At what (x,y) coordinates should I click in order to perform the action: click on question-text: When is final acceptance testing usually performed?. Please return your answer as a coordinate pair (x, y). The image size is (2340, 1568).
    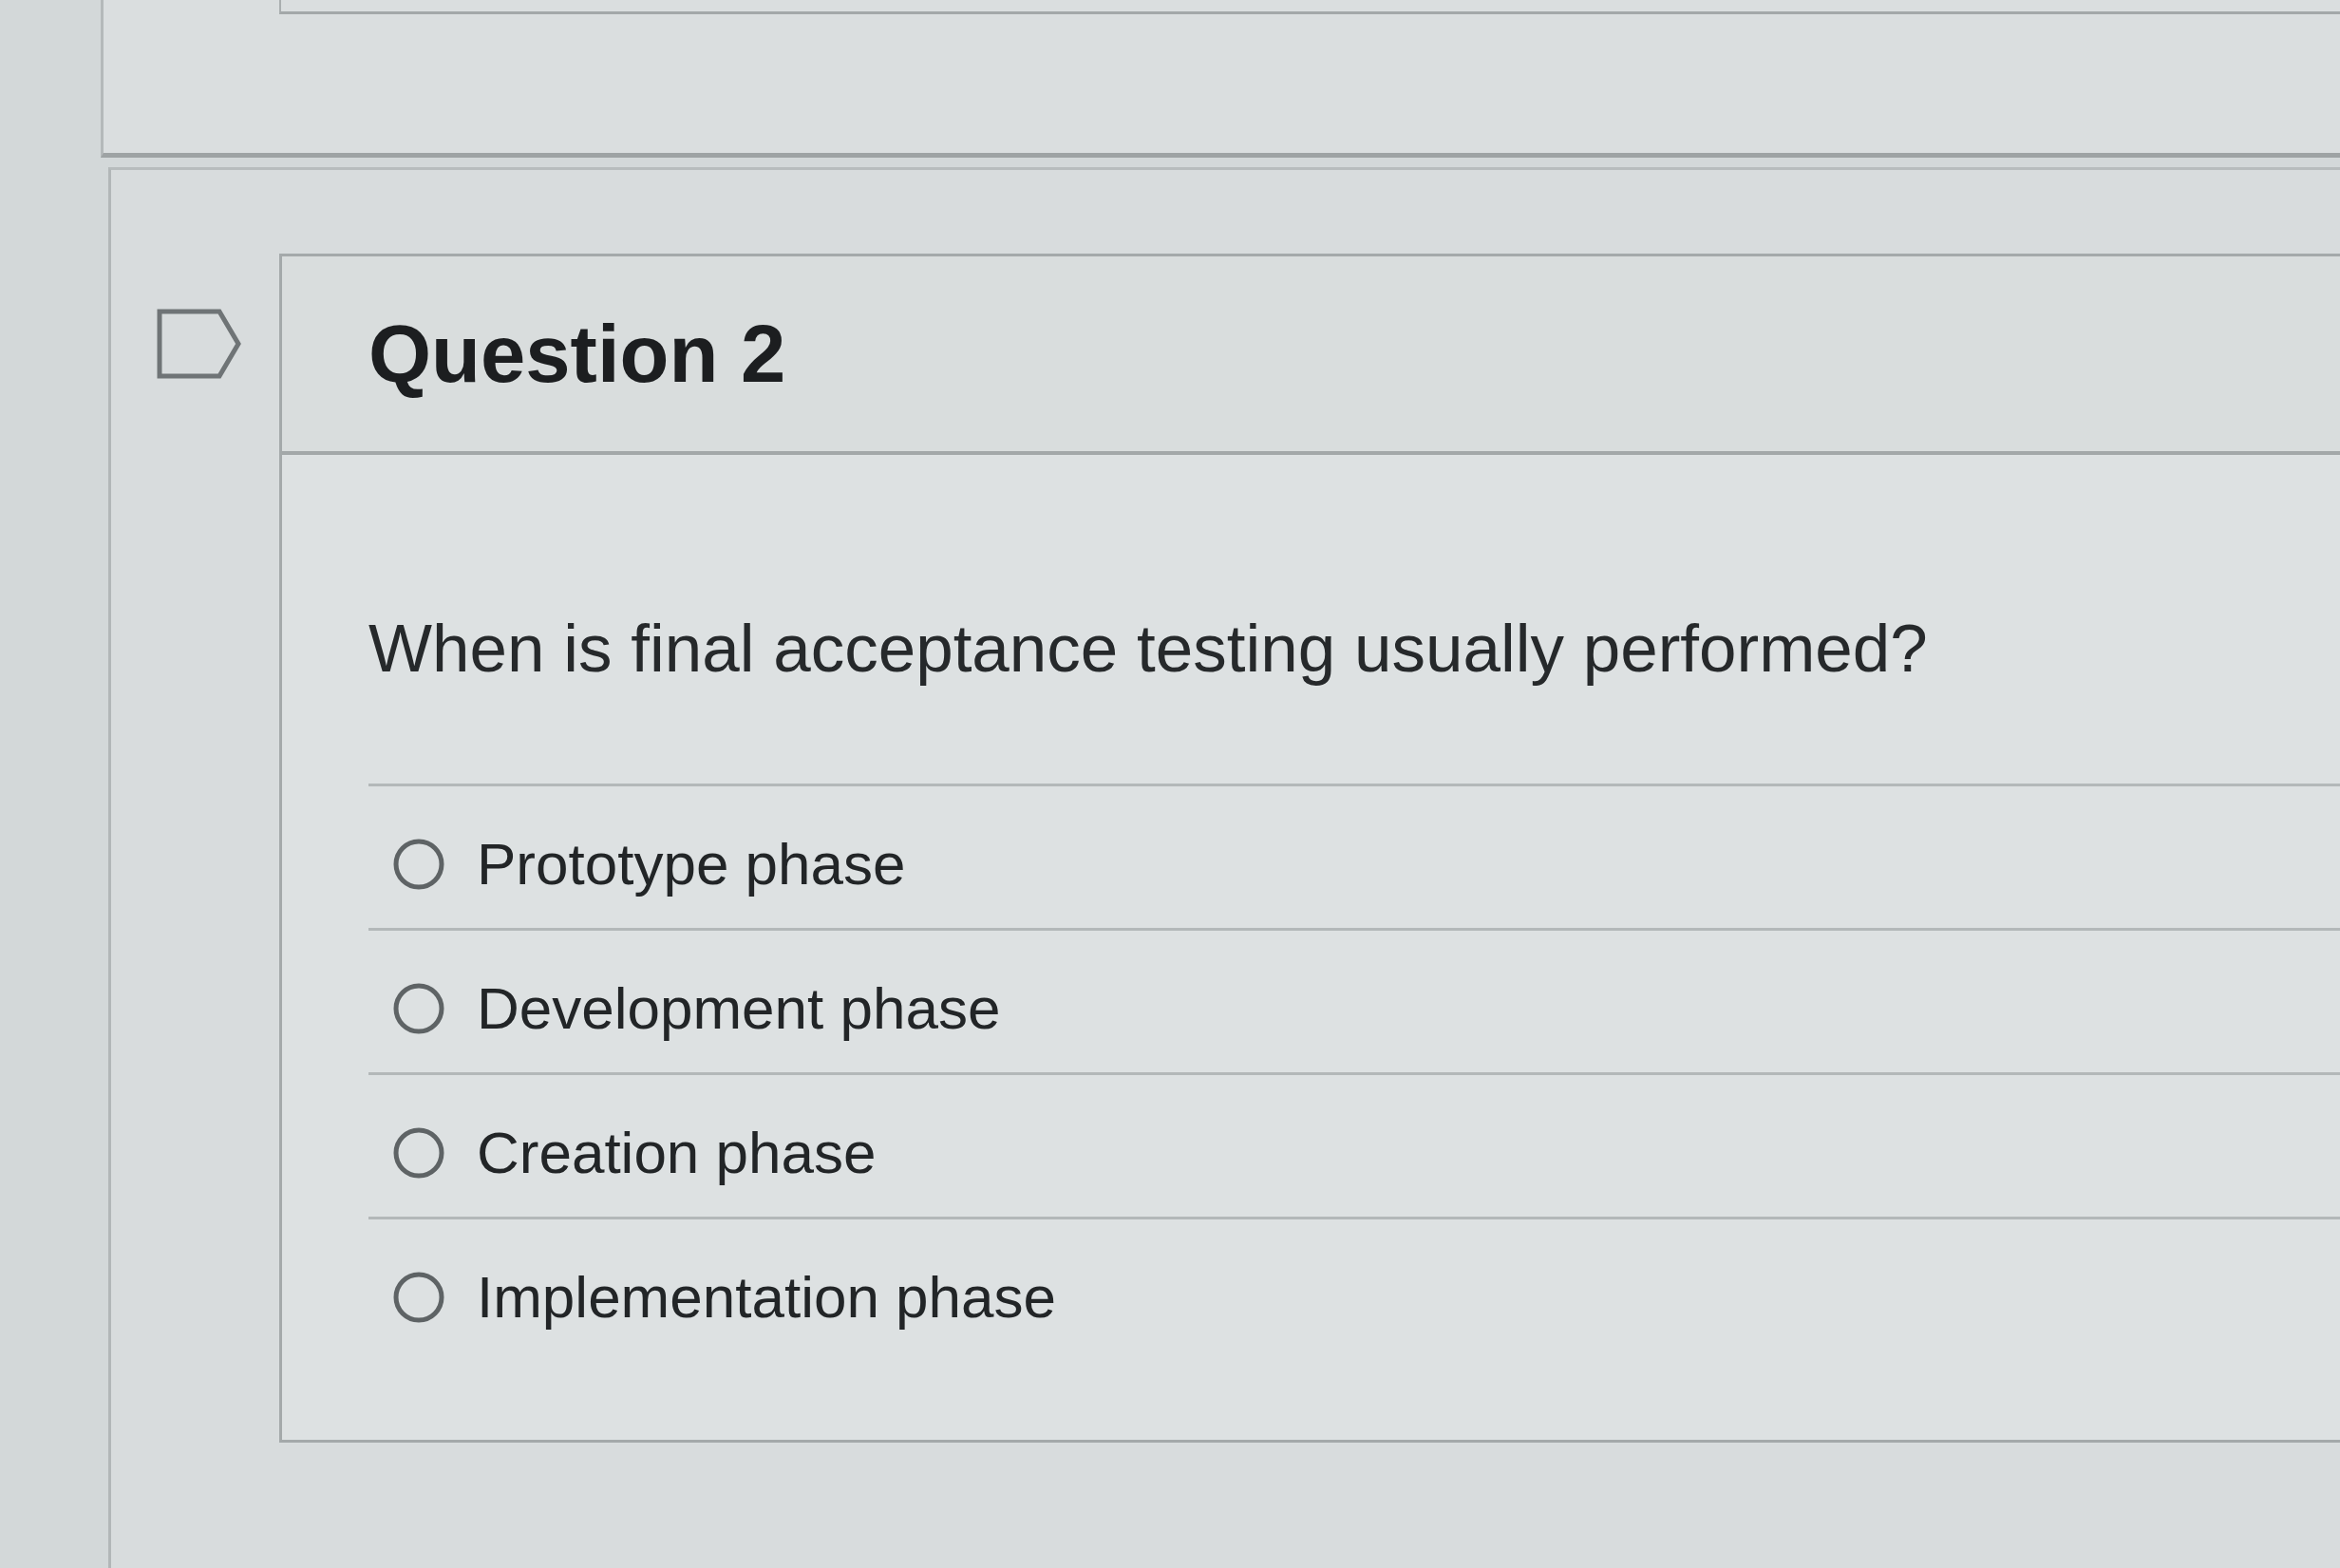
    Looking at the image, I should click on (1148, 649).